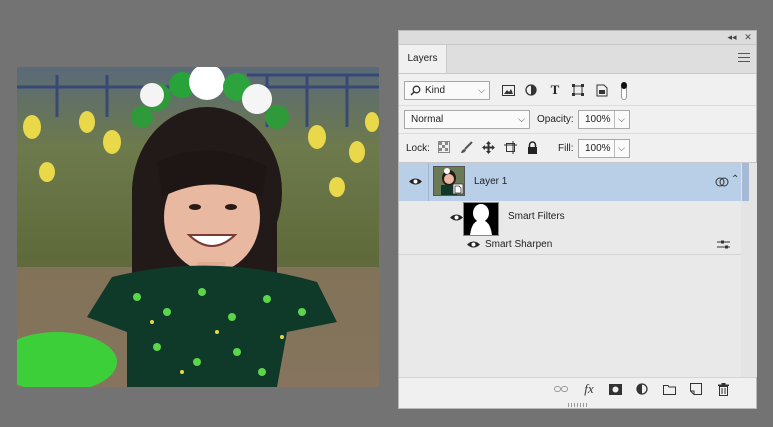 The image size is (773, 427). What do you see at coordinates (722, 182) in the screenshot?
I see `smart-filter-indicator-icon` at bounding box center [722, 182].